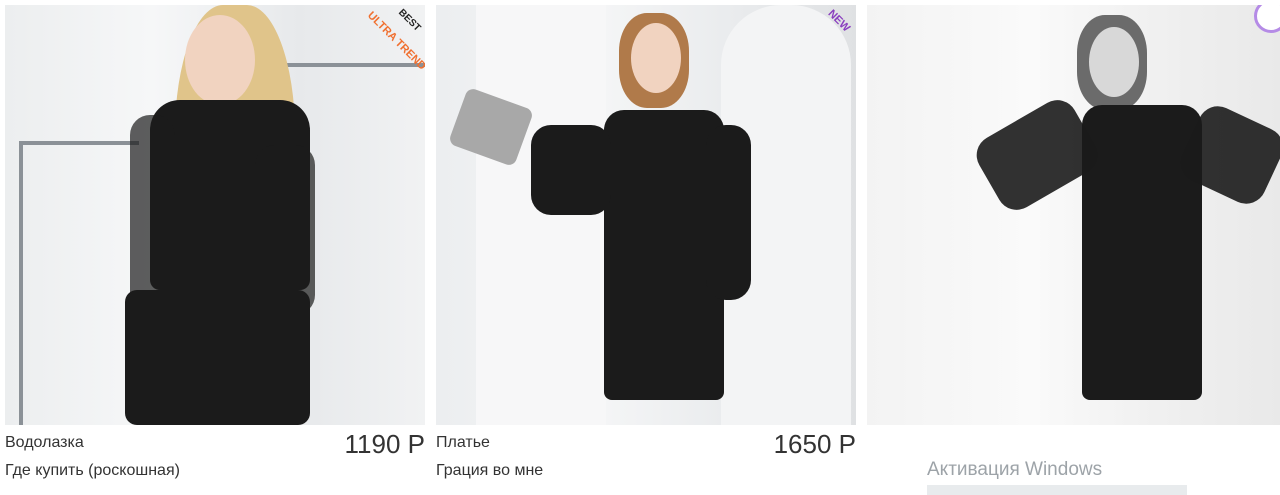 Image resolution: width=1280 pixels, height=495 pixels. What do you see at coordinates (814, 444) in the screenshot?
I see `product-price: 1650 Р` at bounding box center [814, 444].